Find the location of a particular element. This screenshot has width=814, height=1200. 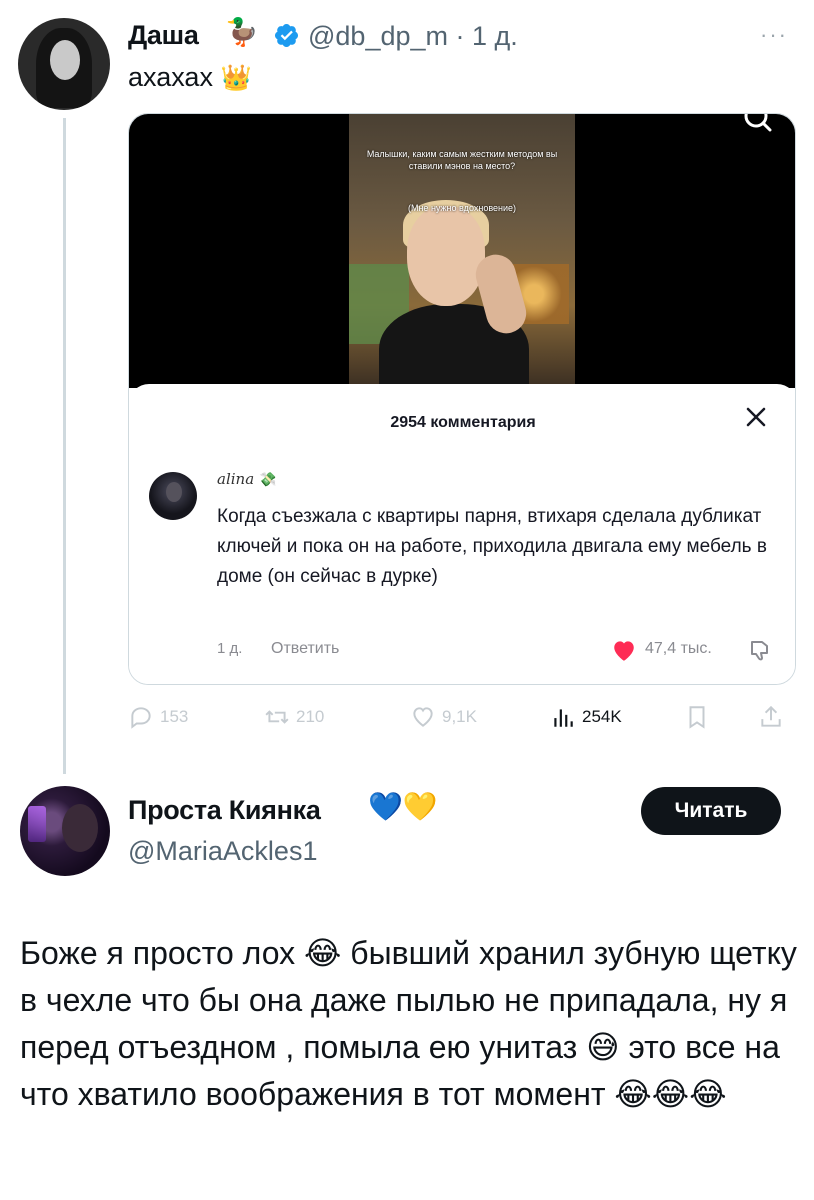

dislike-icon is located at coordinates (759, 651).